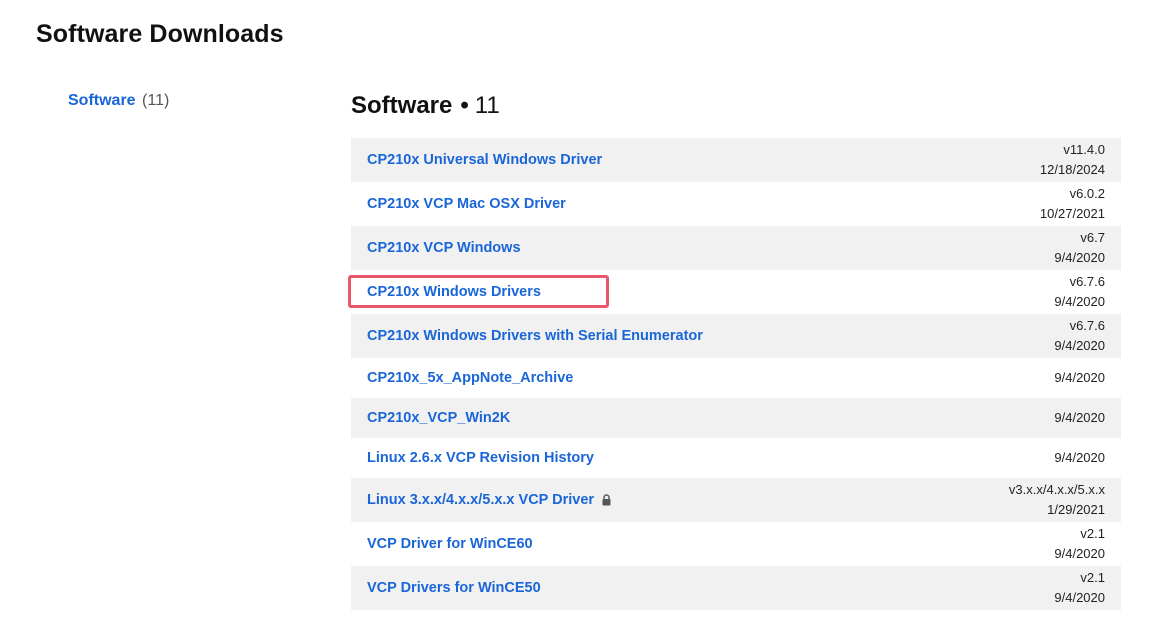 The width and height of the screenshot is (1150, 622). I want to click on download-version: v6.7, so click(1092, 237).